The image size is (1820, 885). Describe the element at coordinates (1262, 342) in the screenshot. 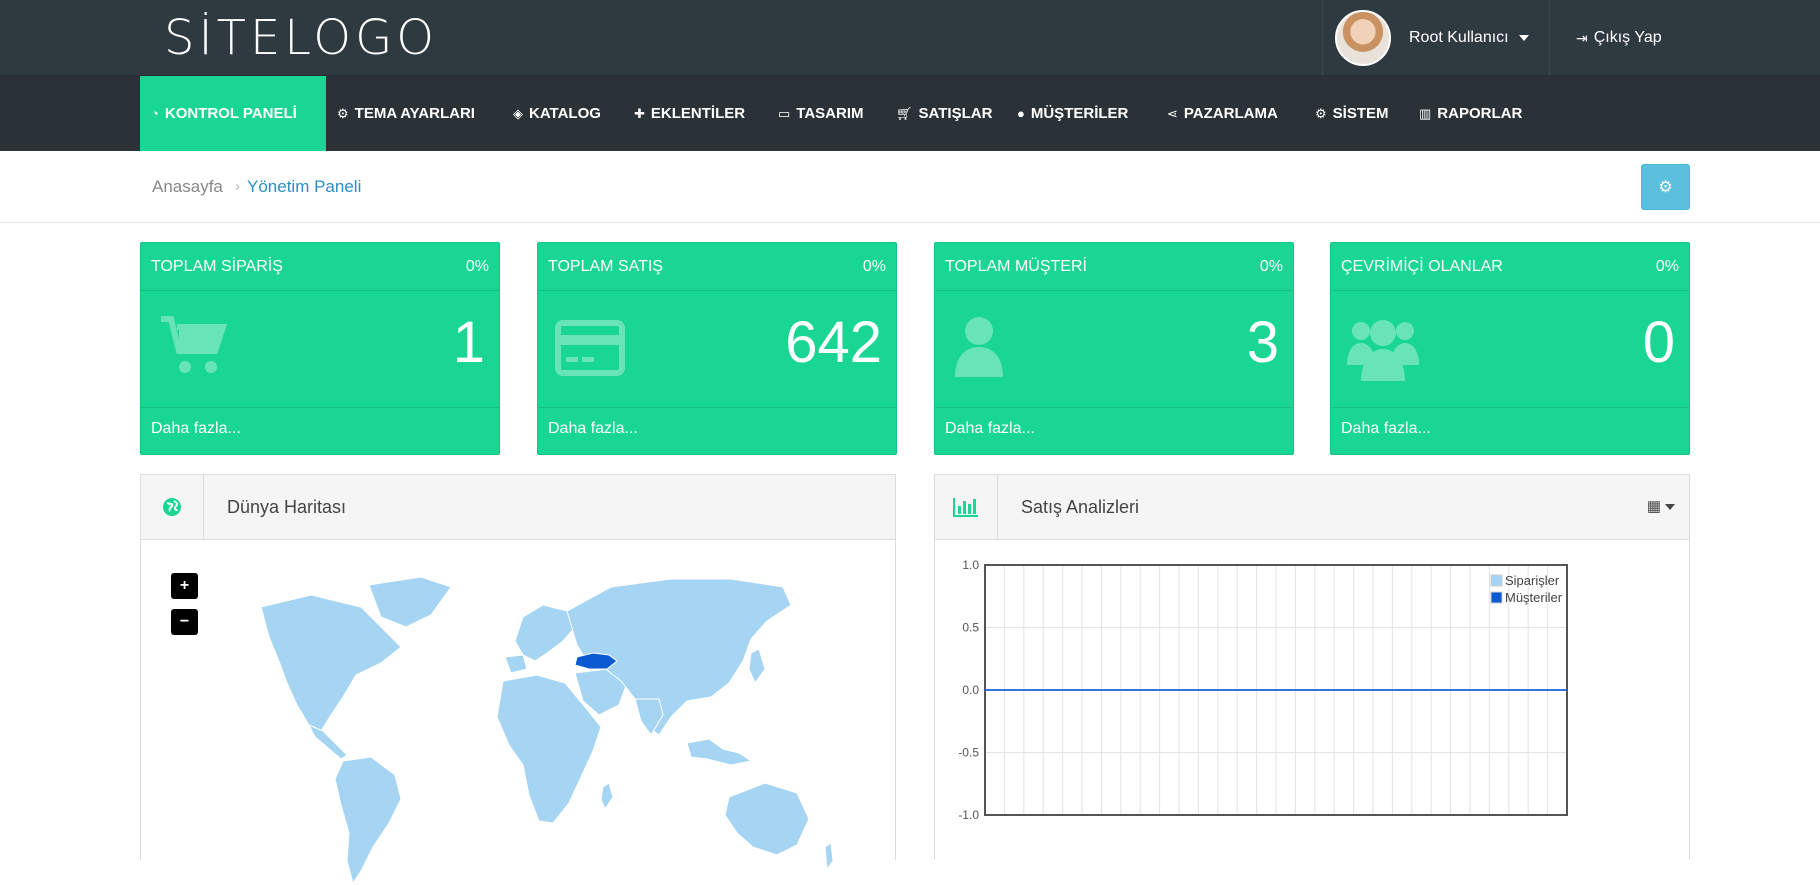

I see `tile-value: 3` at that location.